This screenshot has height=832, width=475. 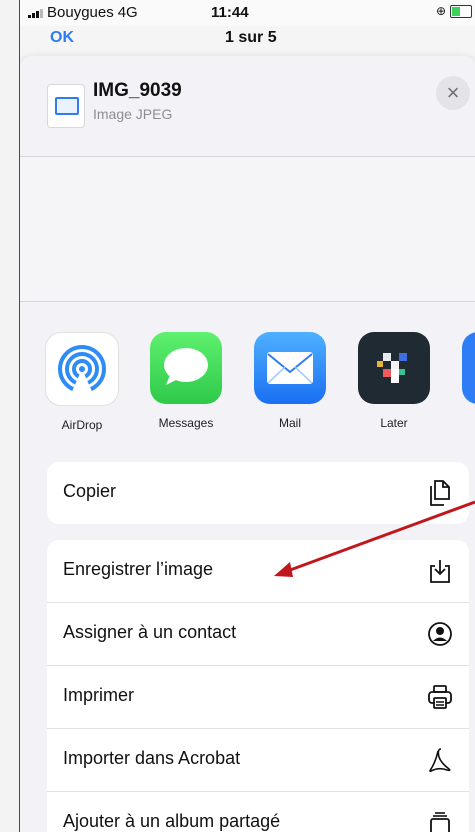 I want to click on carrier-info: Bouygues 4G, so click(x=83, y=12).